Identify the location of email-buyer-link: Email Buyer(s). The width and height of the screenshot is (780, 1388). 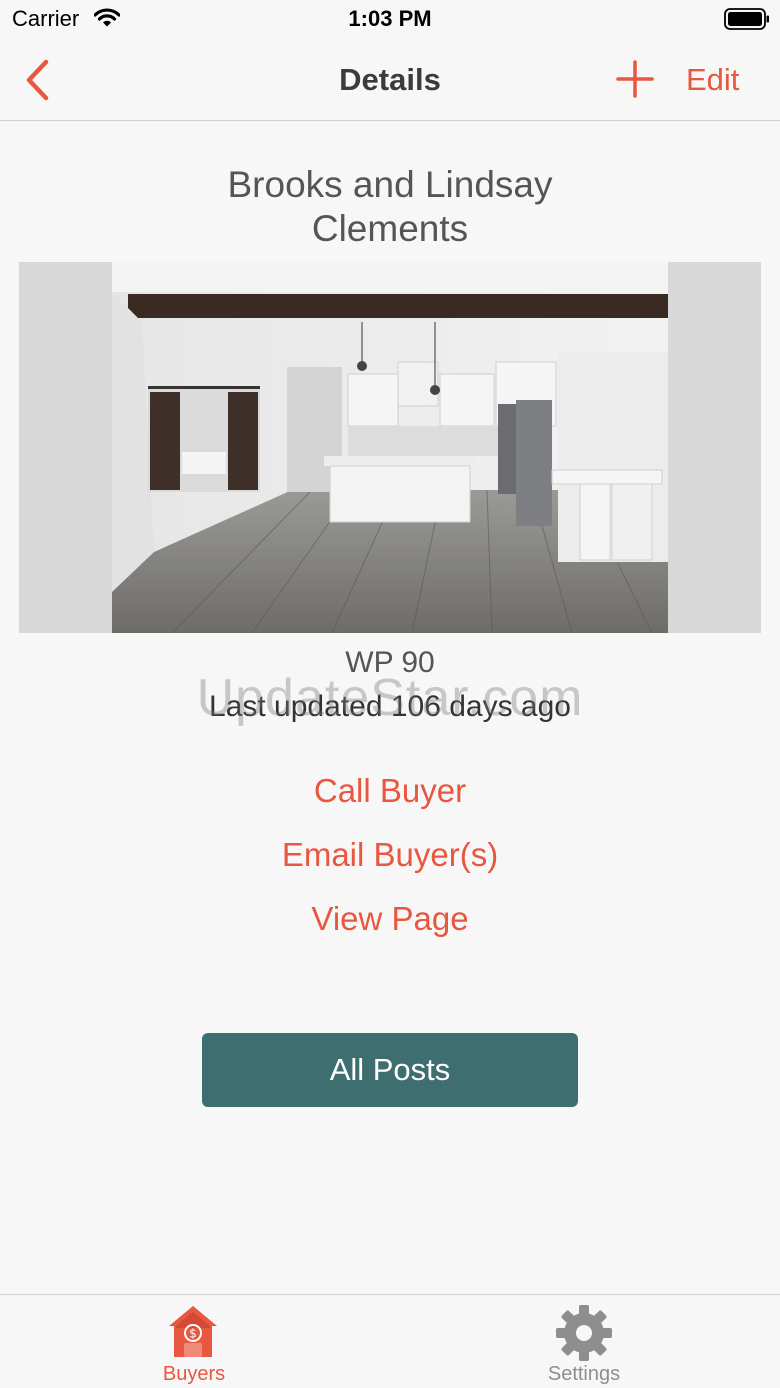
(390, 855).